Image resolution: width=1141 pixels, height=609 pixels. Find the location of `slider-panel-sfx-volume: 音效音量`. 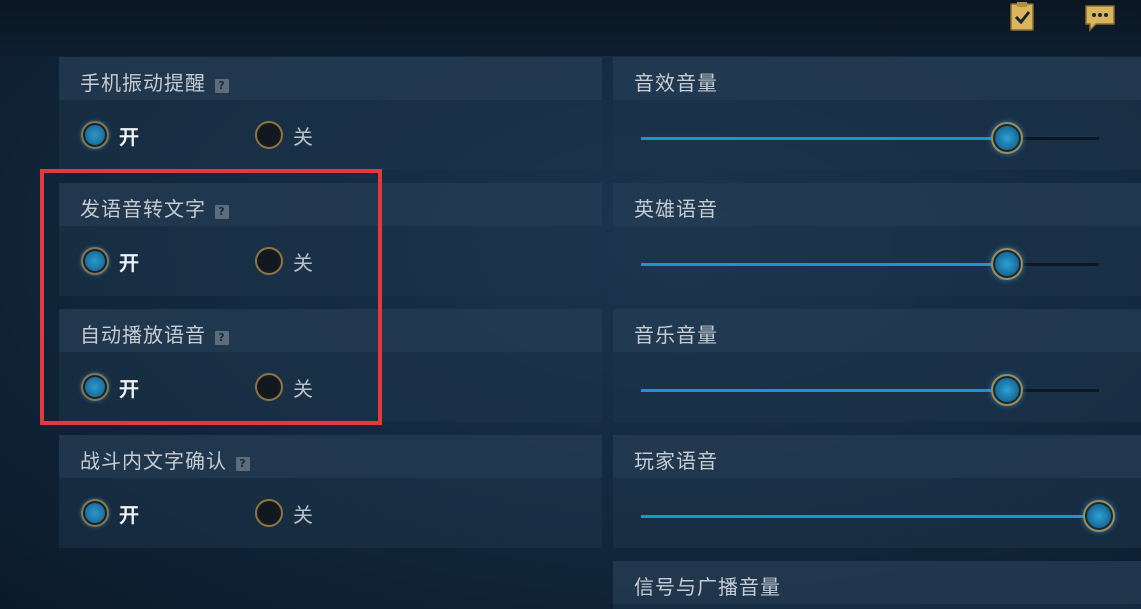

slider-panel-sfx-volume: 音效音量 is located at coordinates (877, 113).